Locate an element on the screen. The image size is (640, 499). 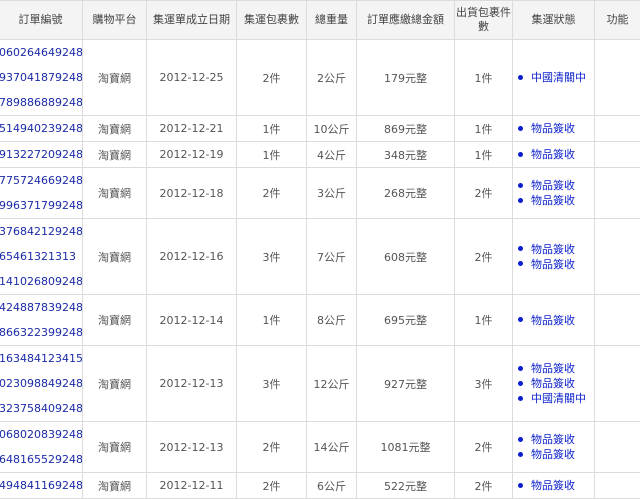
order-number-link: 163484123415 is located at coordinates (41, 358).